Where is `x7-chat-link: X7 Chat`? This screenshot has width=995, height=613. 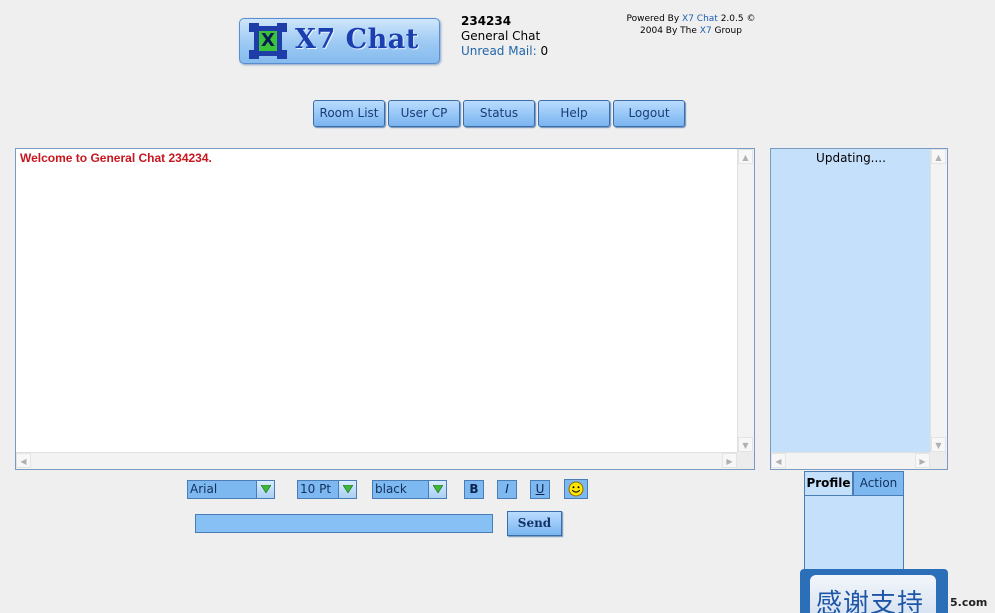 x7-chat-link: X7 Chat is located at coordinates (700, 19).